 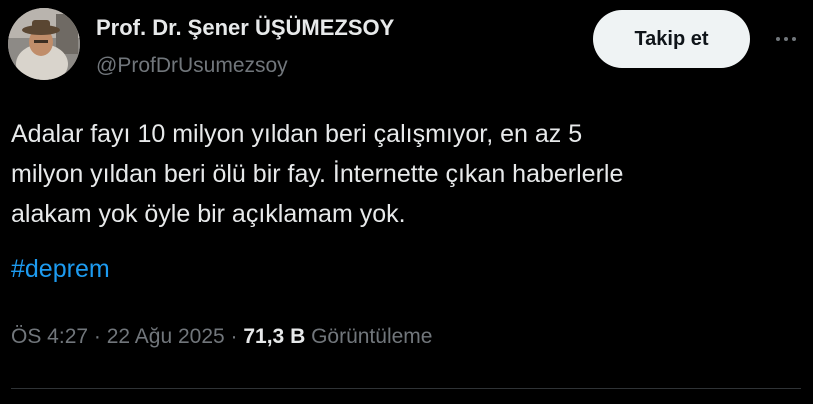 I want to click on views-count: 71,3 B, so click(x=274, y=336).